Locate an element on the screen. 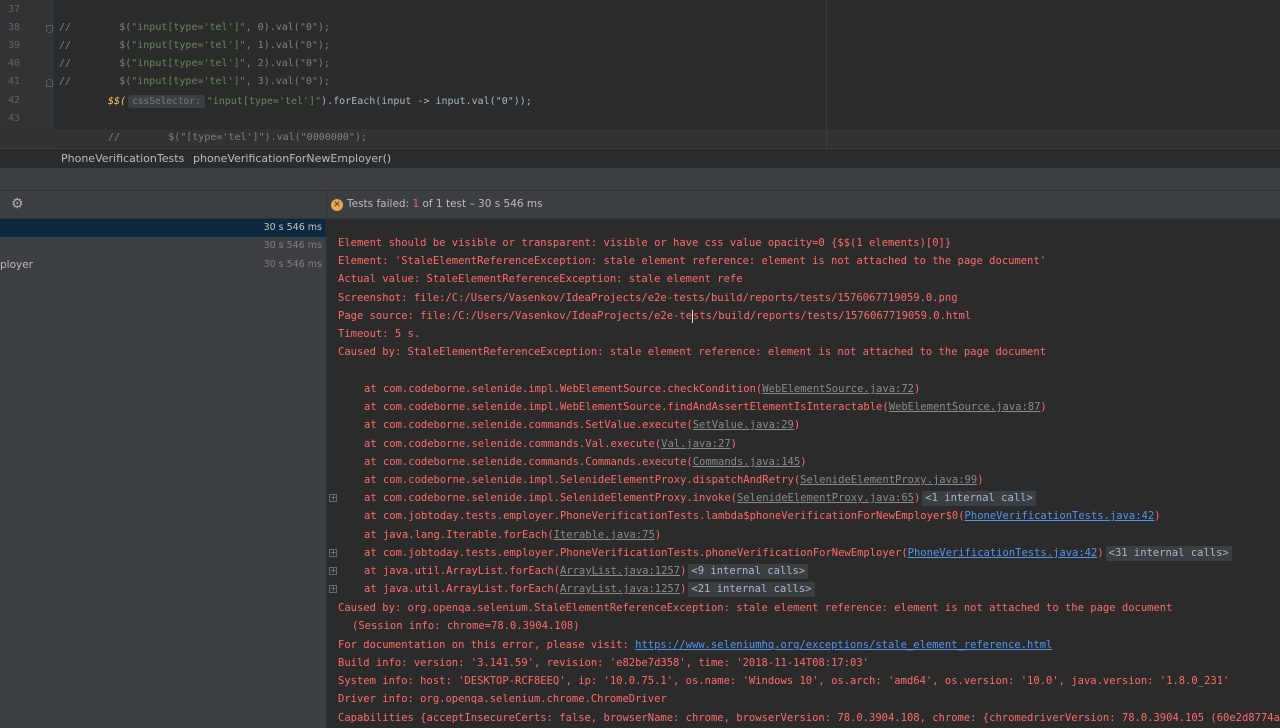 This screenshot has width=1280, height=728. console-line: (Session info: chrome=78.0.3904.108) is located at coordinates (466, 626).